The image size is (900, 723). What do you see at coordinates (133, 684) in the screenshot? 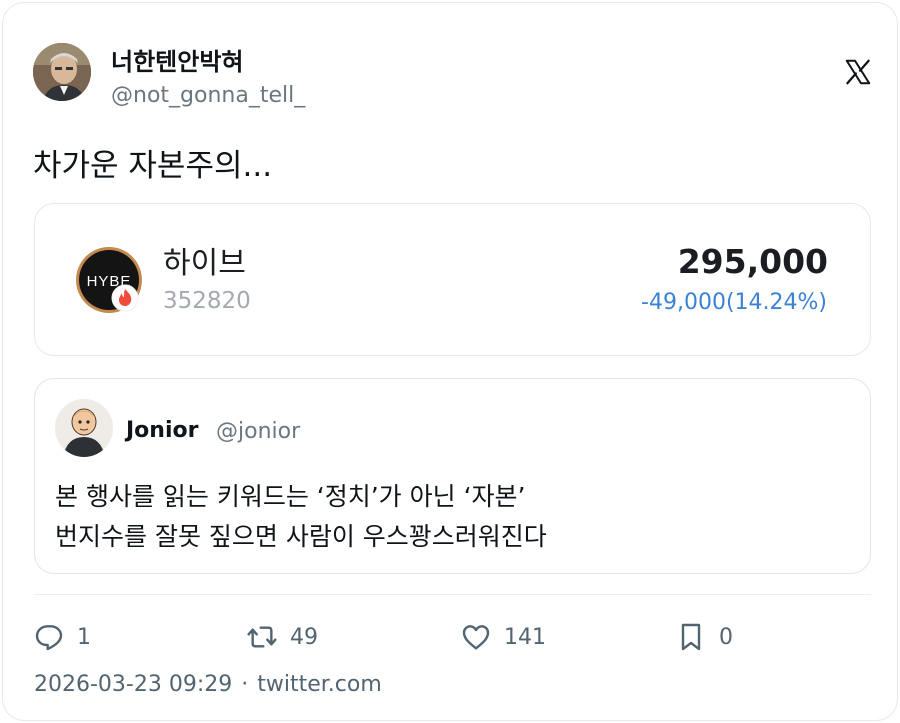
I see `timestamp: 2026-03-23 09:29` at bounding box center [133, 684].